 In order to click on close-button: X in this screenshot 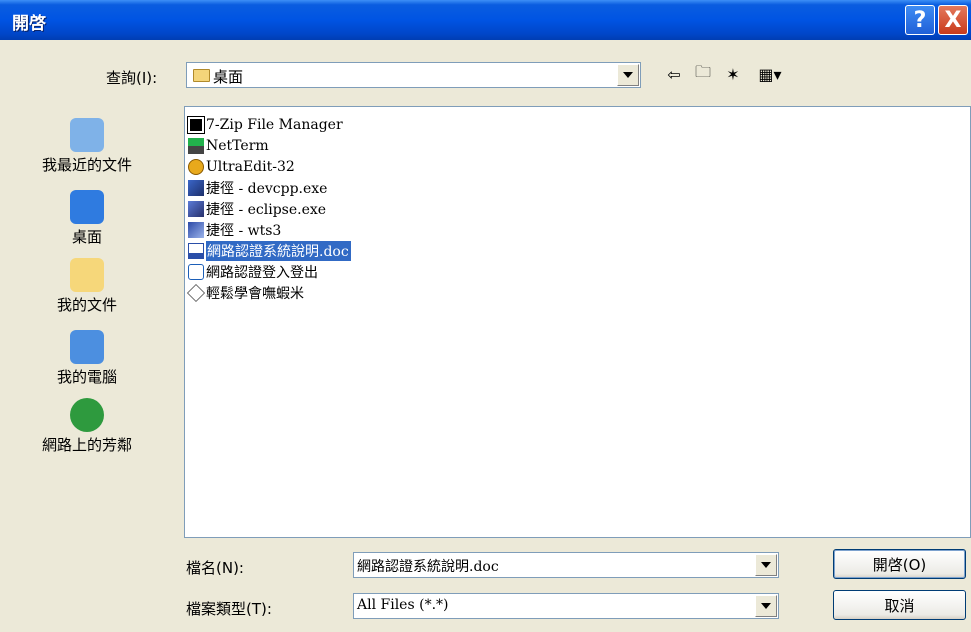, I will do `click(953, 20)`.